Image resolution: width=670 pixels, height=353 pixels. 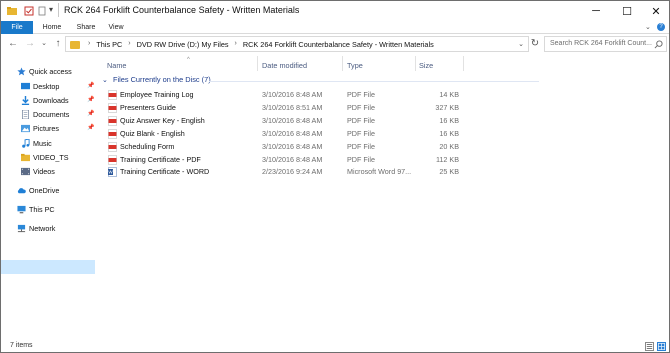 What do you see at coordinates (648, 27) in the screenshot?
I see `expand-ribbon-icon: ⌄` at bounding box center [648, 27].